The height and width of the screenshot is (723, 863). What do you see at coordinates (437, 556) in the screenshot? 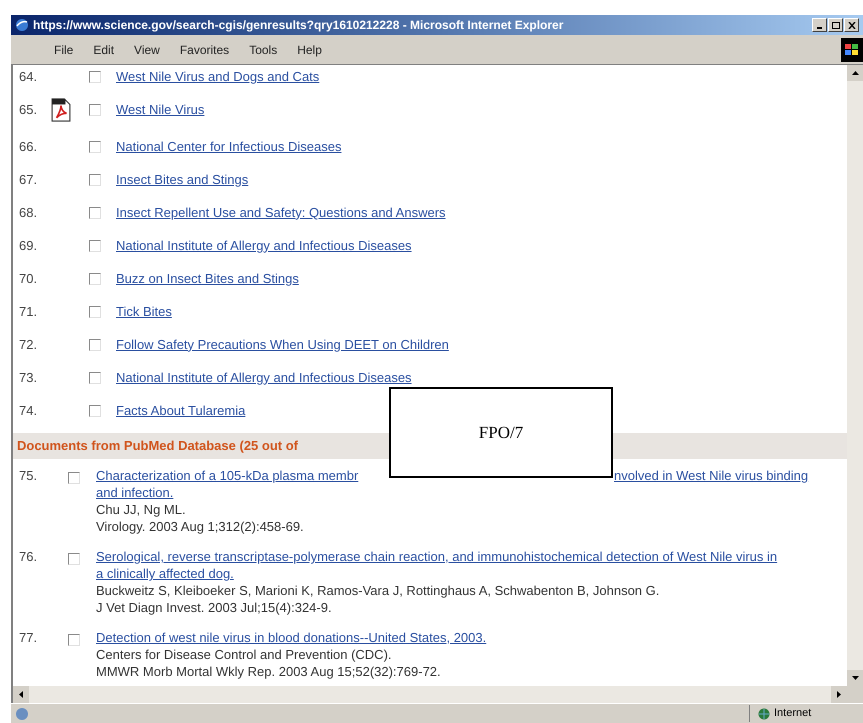
I see `article-link: Serological, reverse transcriptase-polymerase chain reaction, and immunohistochemical detection of West Nile virus in` at bounding box center [437, 556].